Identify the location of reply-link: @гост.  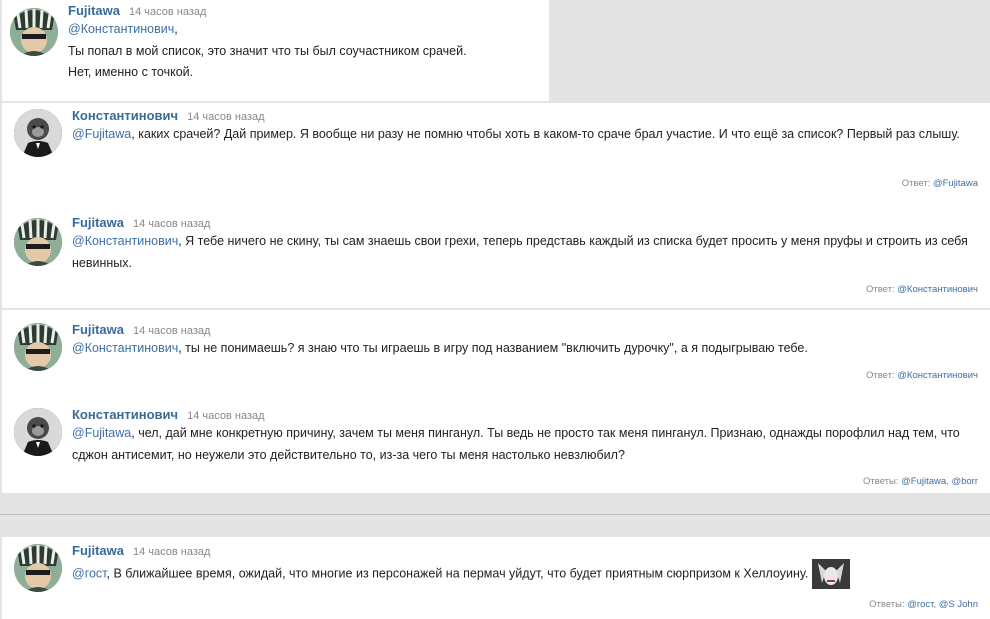
(920, 604).